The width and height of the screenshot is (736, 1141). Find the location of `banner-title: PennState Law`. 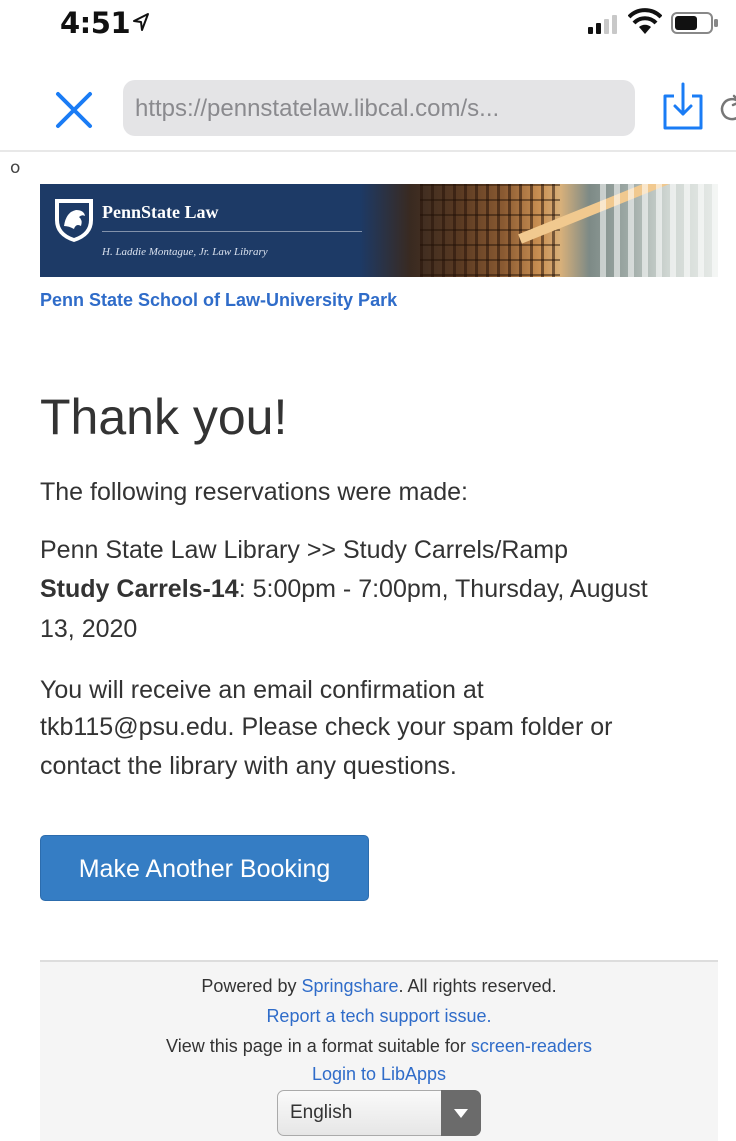

banner-title: PennState Law is located at coordinates (160, 212).